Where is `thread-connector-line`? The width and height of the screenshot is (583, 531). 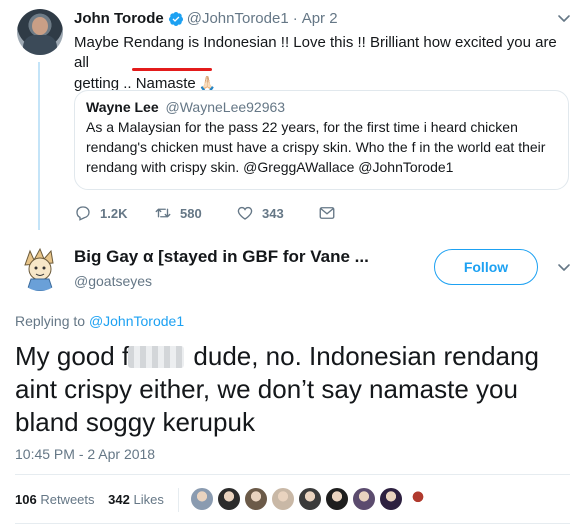 thread-connector-line is located at coordinates (39, 146).